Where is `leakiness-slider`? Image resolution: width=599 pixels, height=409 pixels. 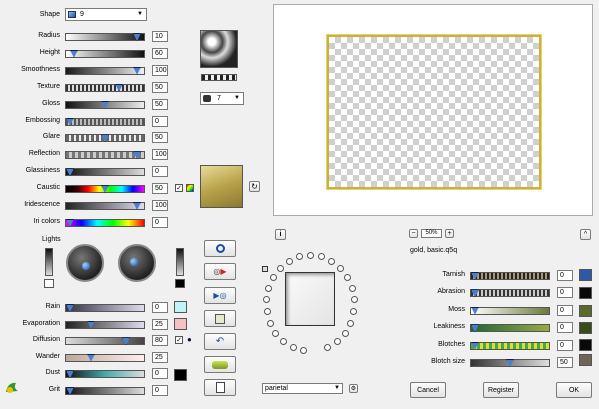
leakiness-slider is located at coordinates (510, 328).